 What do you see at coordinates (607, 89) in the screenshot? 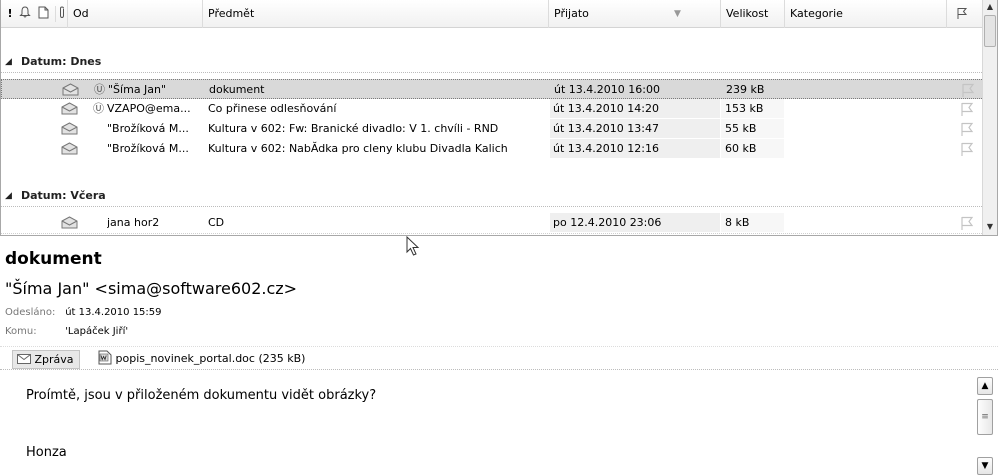
I see `row-received: út 13.4.2010 16:00` at bounding box center [607, 89].